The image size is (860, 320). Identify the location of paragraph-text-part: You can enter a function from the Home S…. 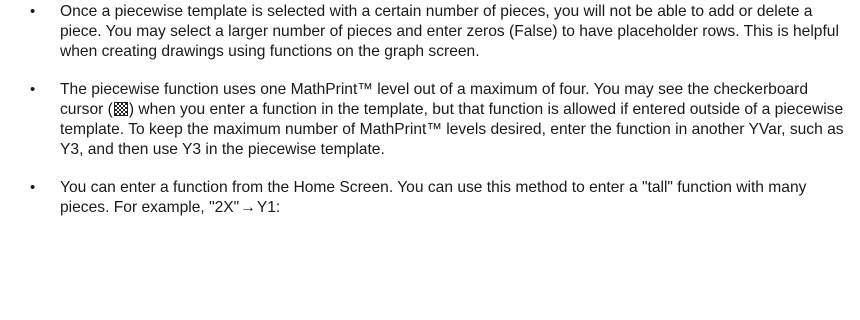
(433, 197).